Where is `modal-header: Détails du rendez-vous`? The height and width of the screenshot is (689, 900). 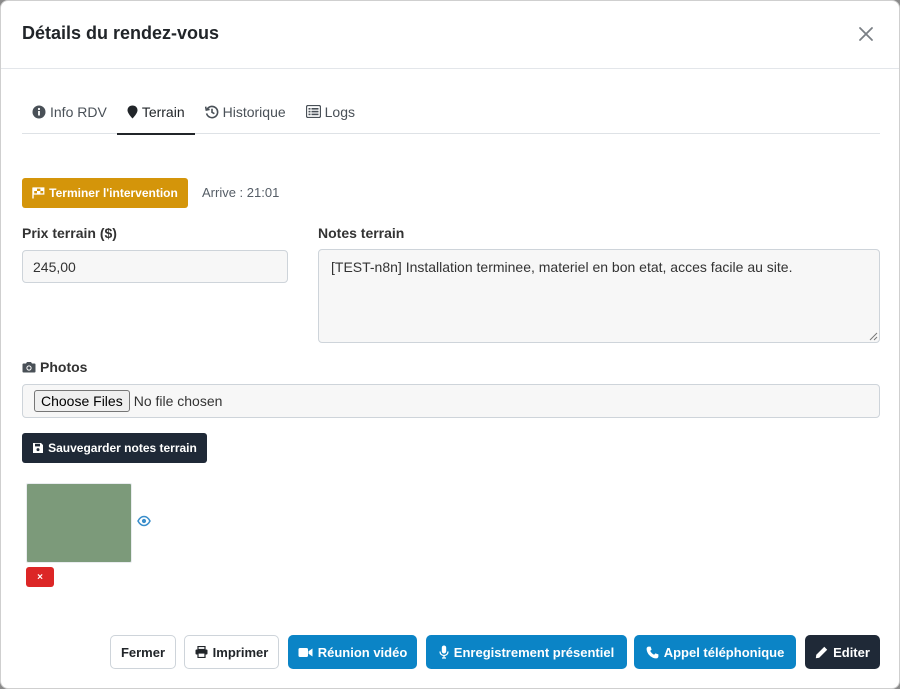 modal-header: Détails du rendez-vous is located at coordinates (450, 35).